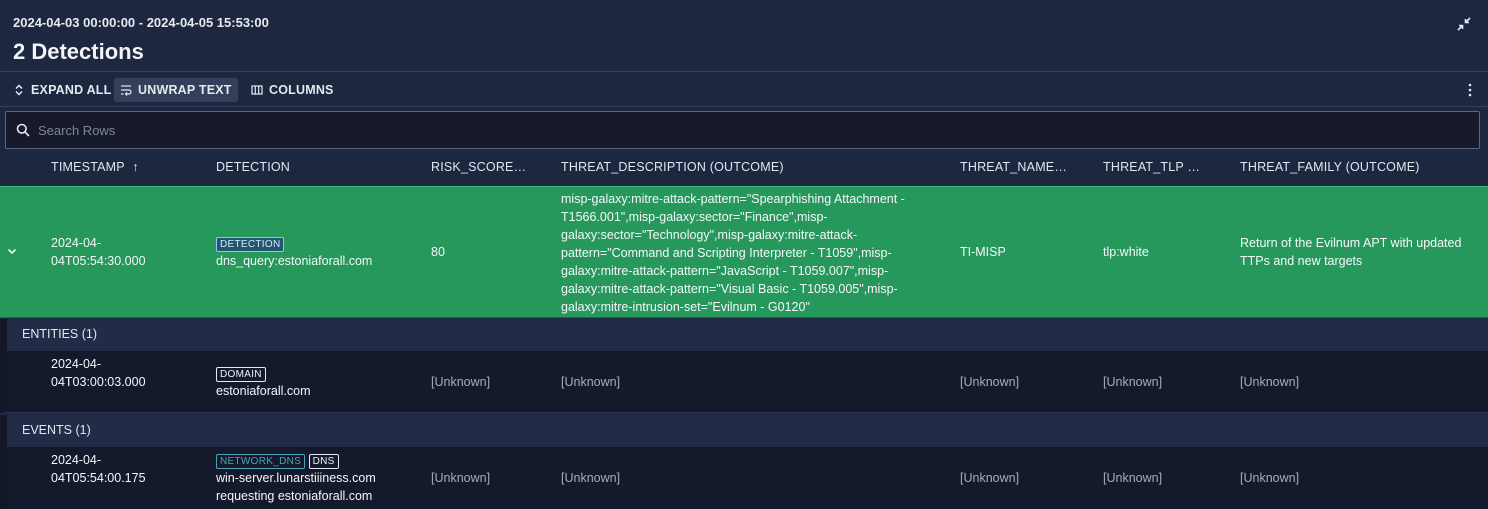  Describe the element at coordinates (1470, 90) in the screenshot. I see `kebab-menu-icon` at that location.